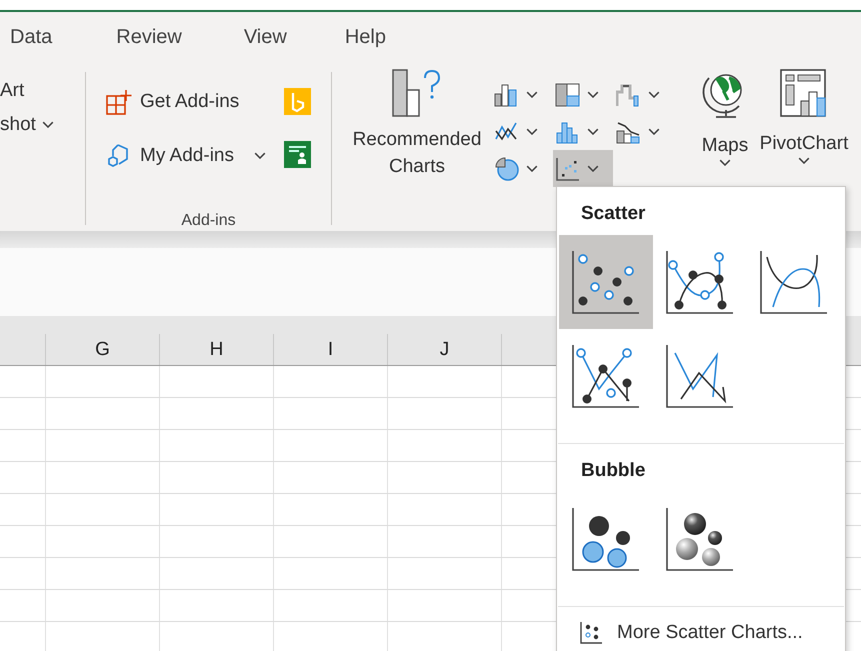 Image resolution: width=861 pixels, height=651 pixels. I want to click on group-label: Add-ins, so click(208, 221).